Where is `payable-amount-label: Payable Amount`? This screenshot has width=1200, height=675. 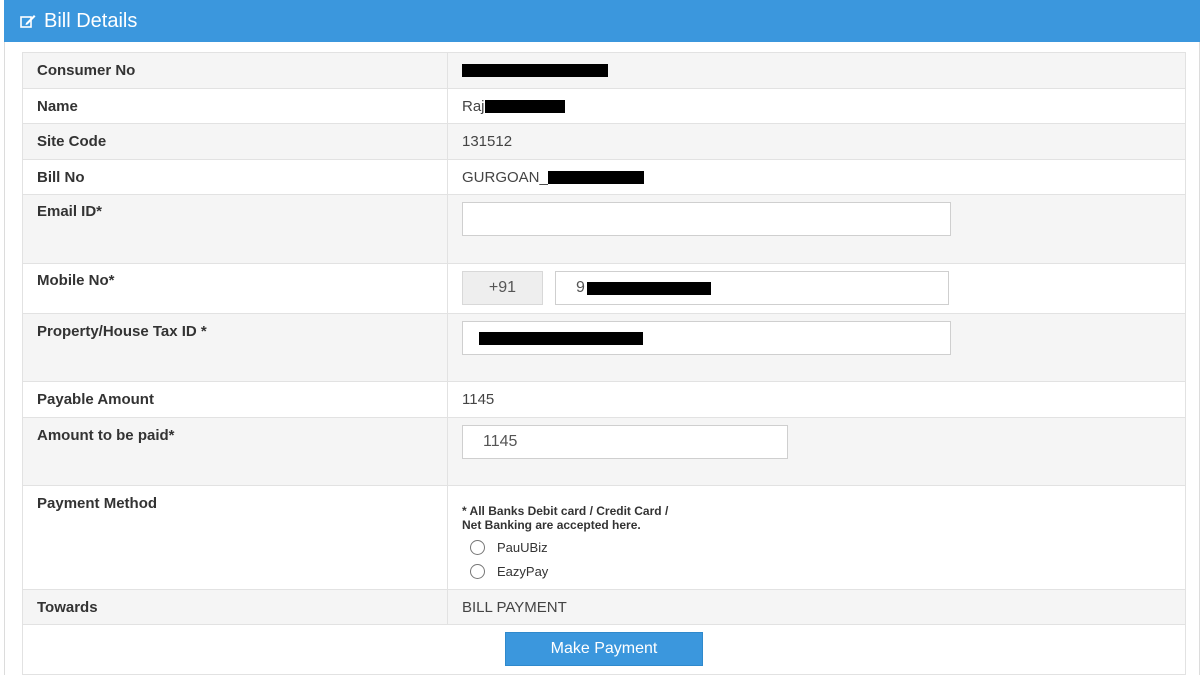 payable-amount-label: Payable Amount is located at coordinates (95, 399).